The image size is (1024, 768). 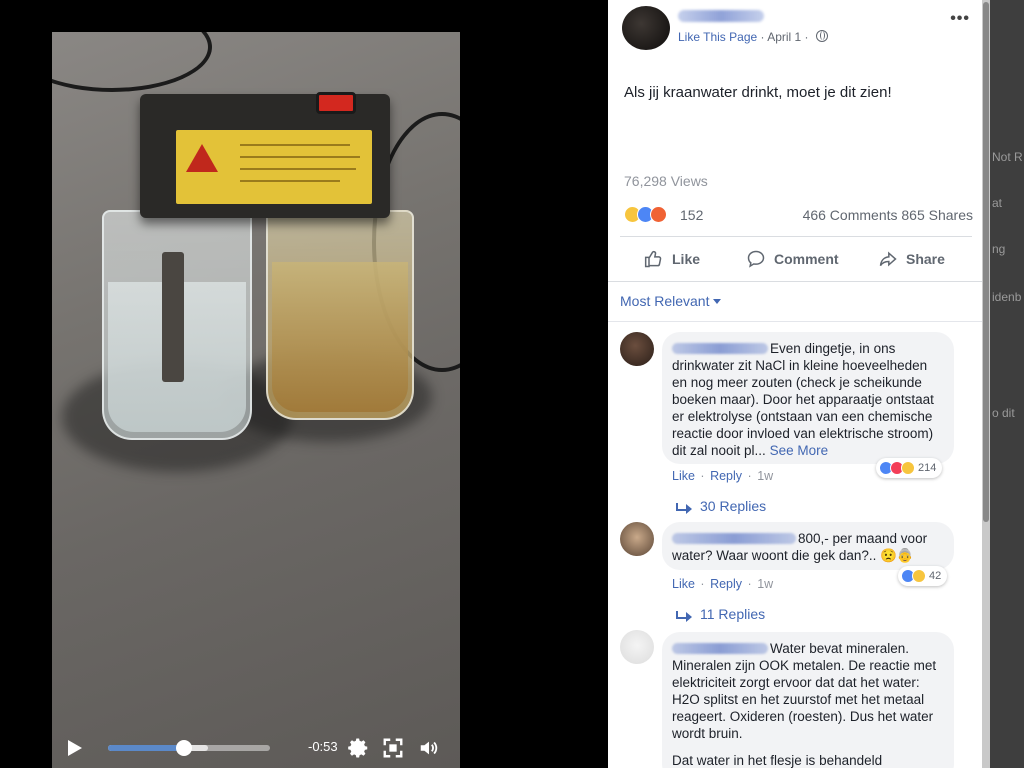 I want to click on warning-label, so click(x=274, y=167).